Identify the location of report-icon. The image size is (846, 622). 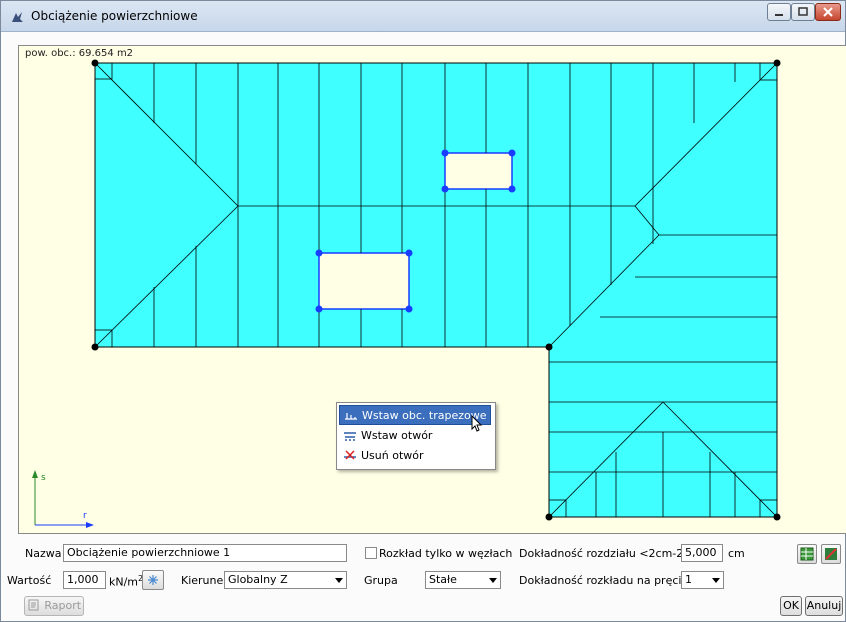
(33, 605).